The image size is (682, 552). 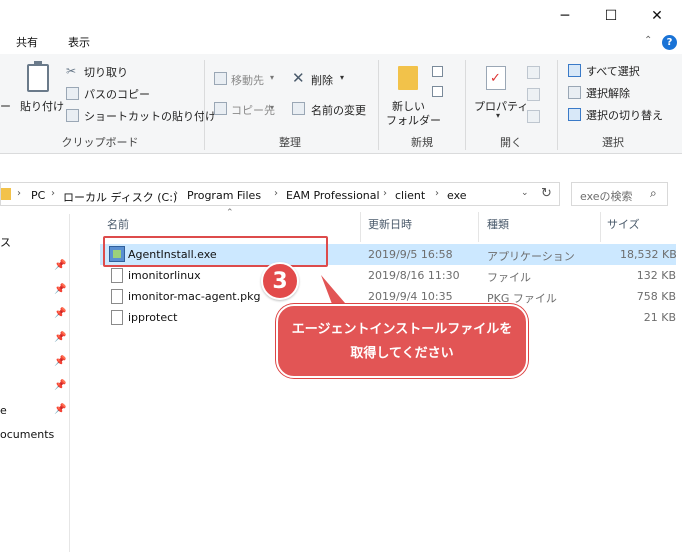 I want to click on refresh-icon: ↻, so click(x=546, y=193).